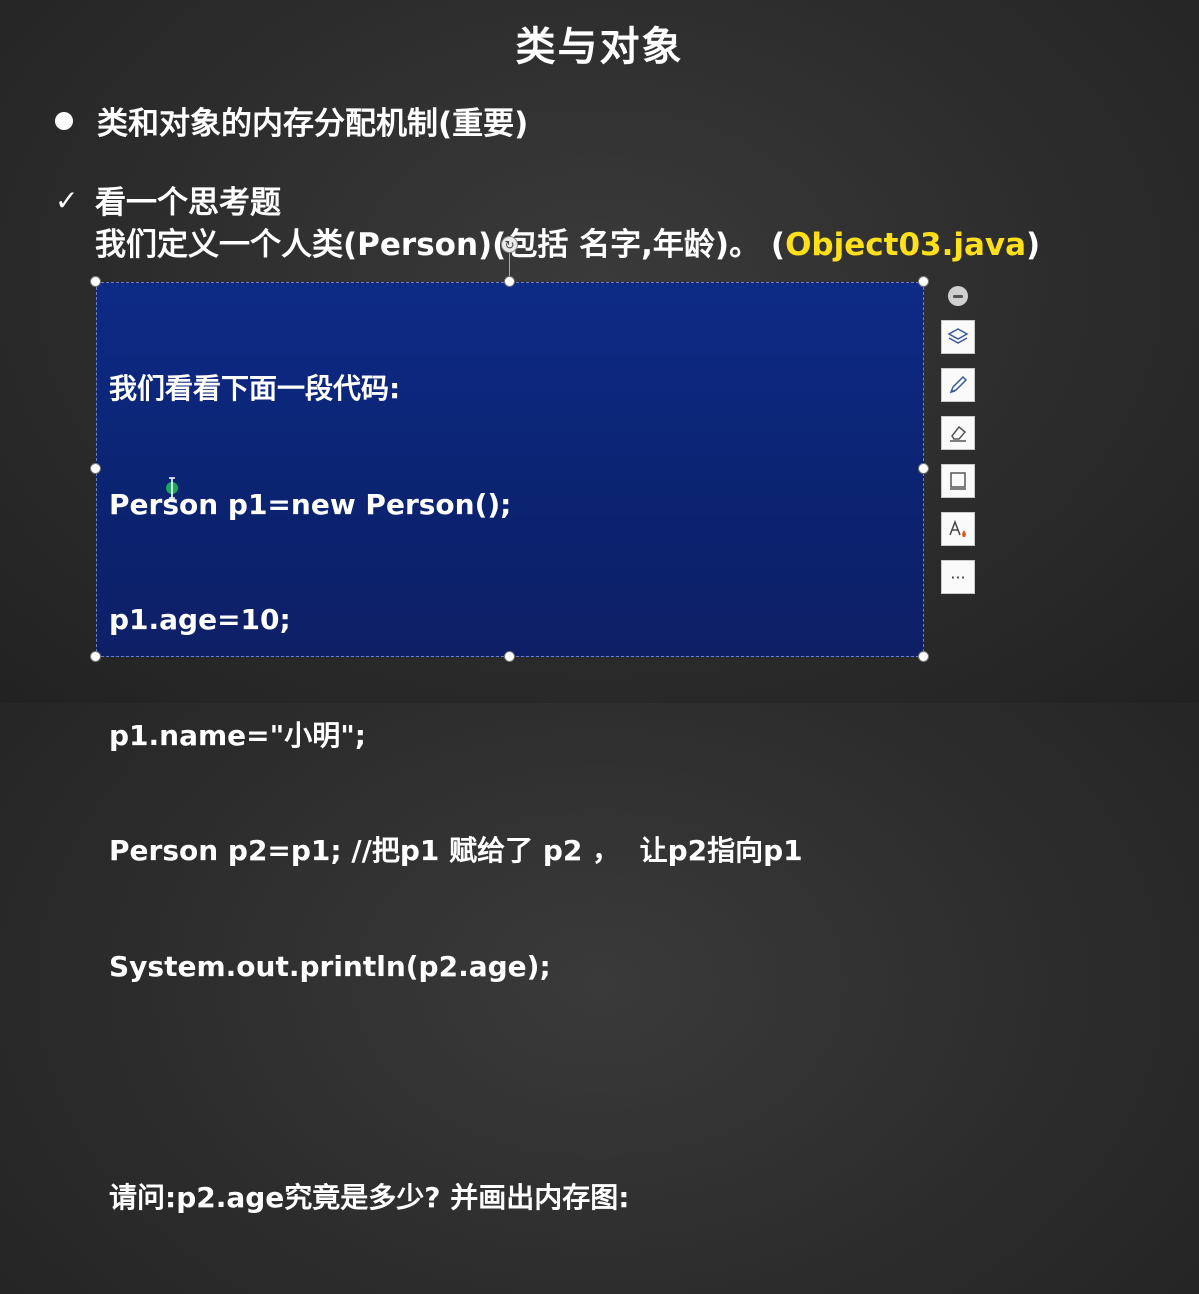  What do you see at coordinates (67, 200) in the screenshot?
I see `check-mark-icon: ✓` at bounding box center [67, 200].